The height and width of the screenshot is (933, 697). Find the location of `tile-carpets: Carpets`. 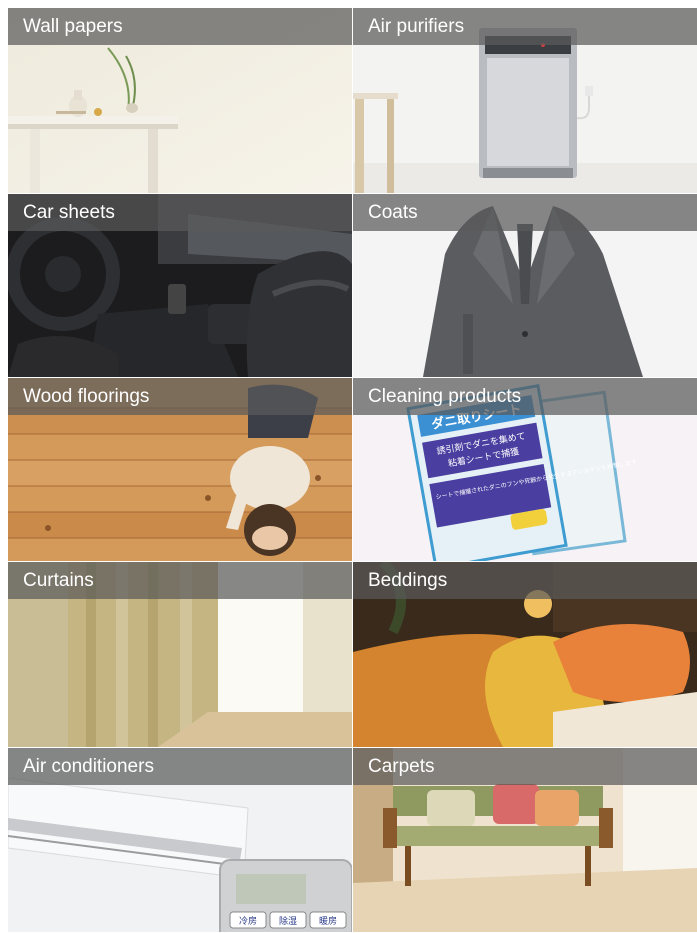

tile-carpets: Carpets is located at coordinates (525, 840).